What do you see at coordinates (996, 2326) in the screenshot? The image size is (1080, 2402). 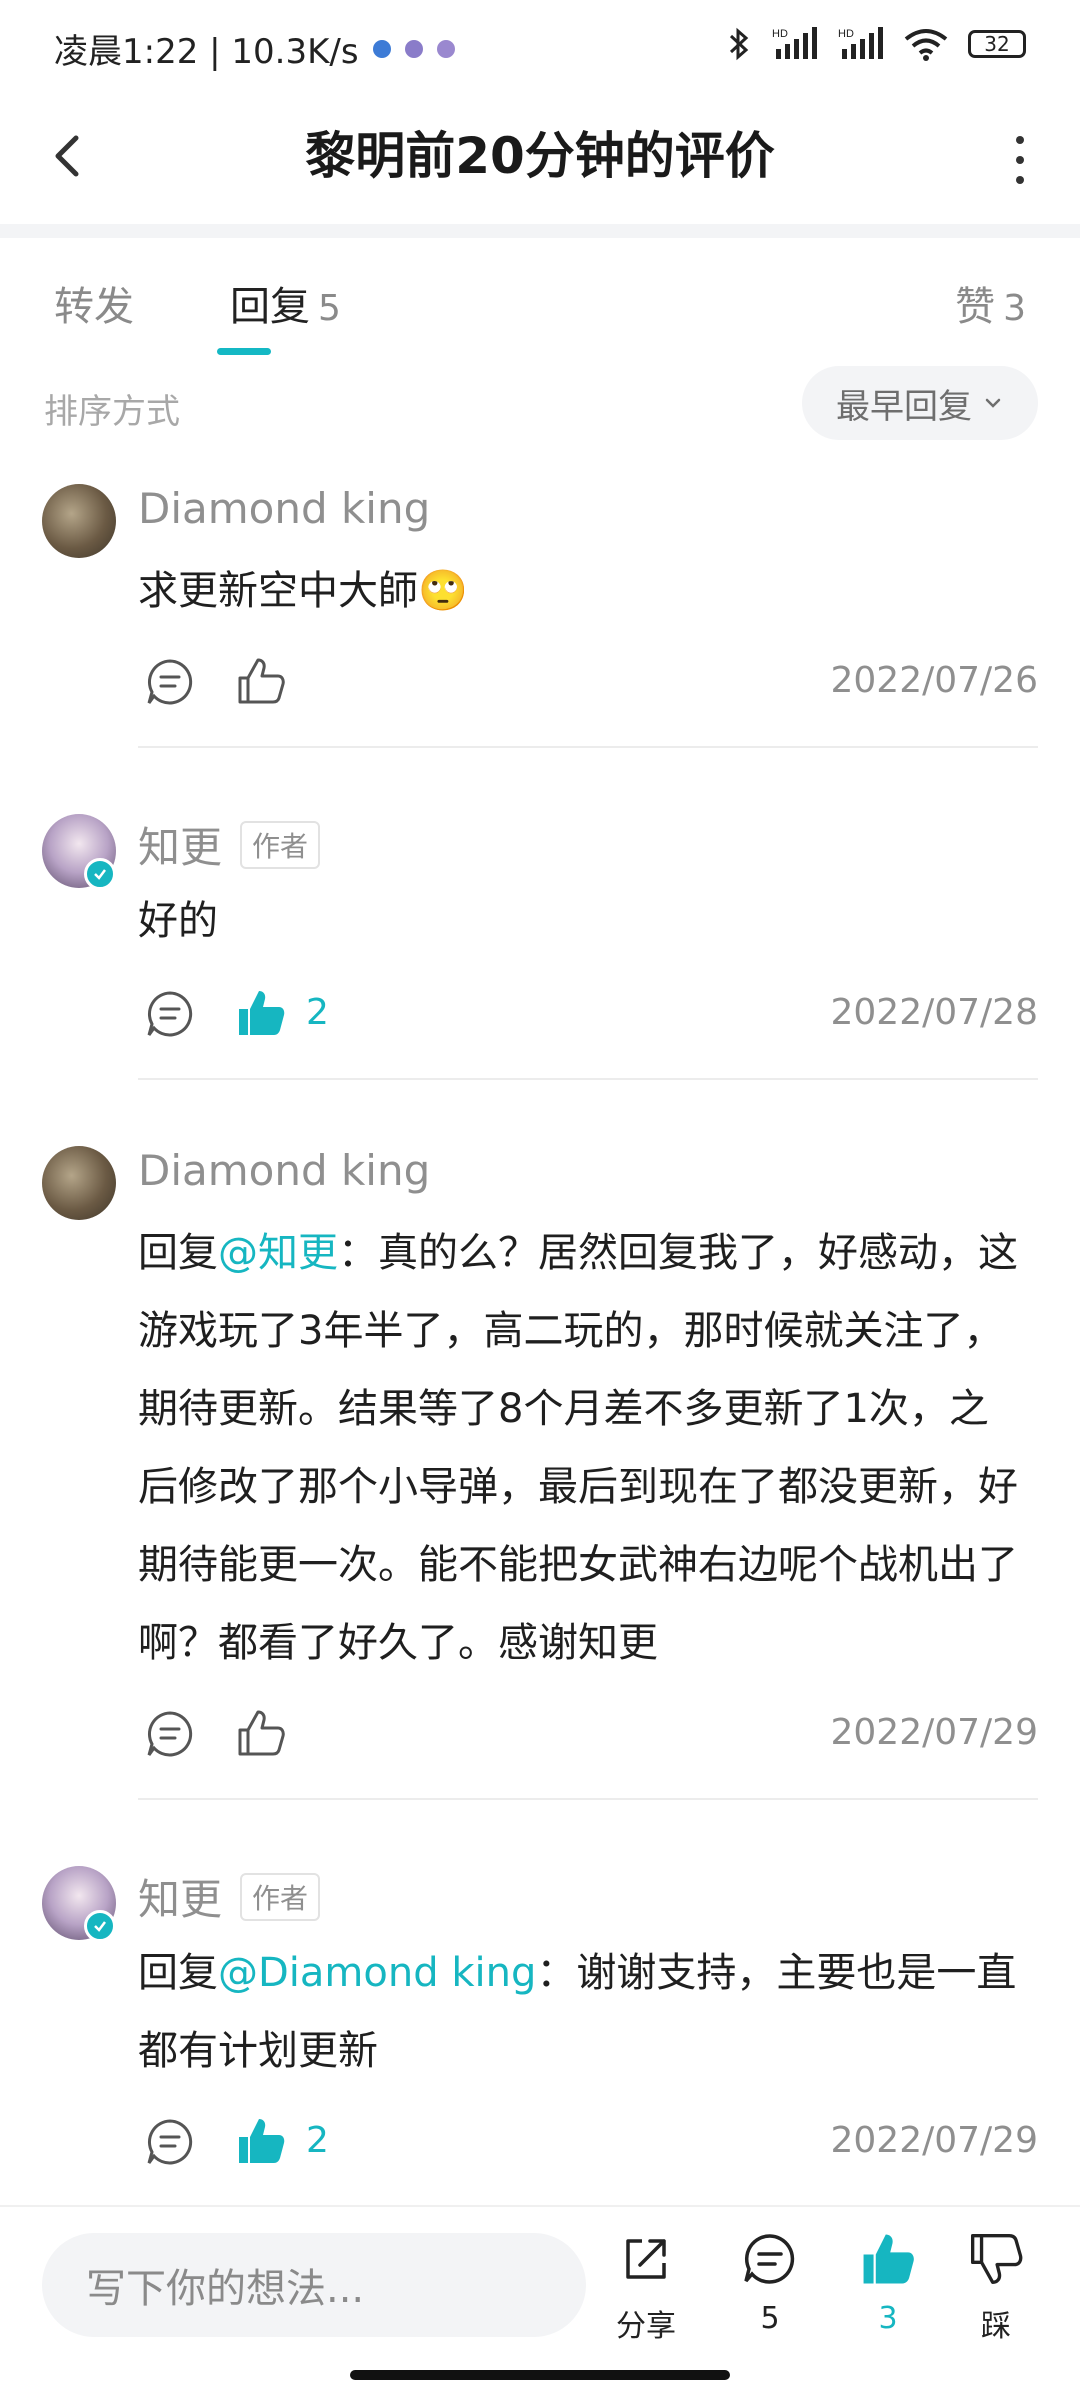 I see `dislike-label: 踩` at bounding box center [996, 2326].